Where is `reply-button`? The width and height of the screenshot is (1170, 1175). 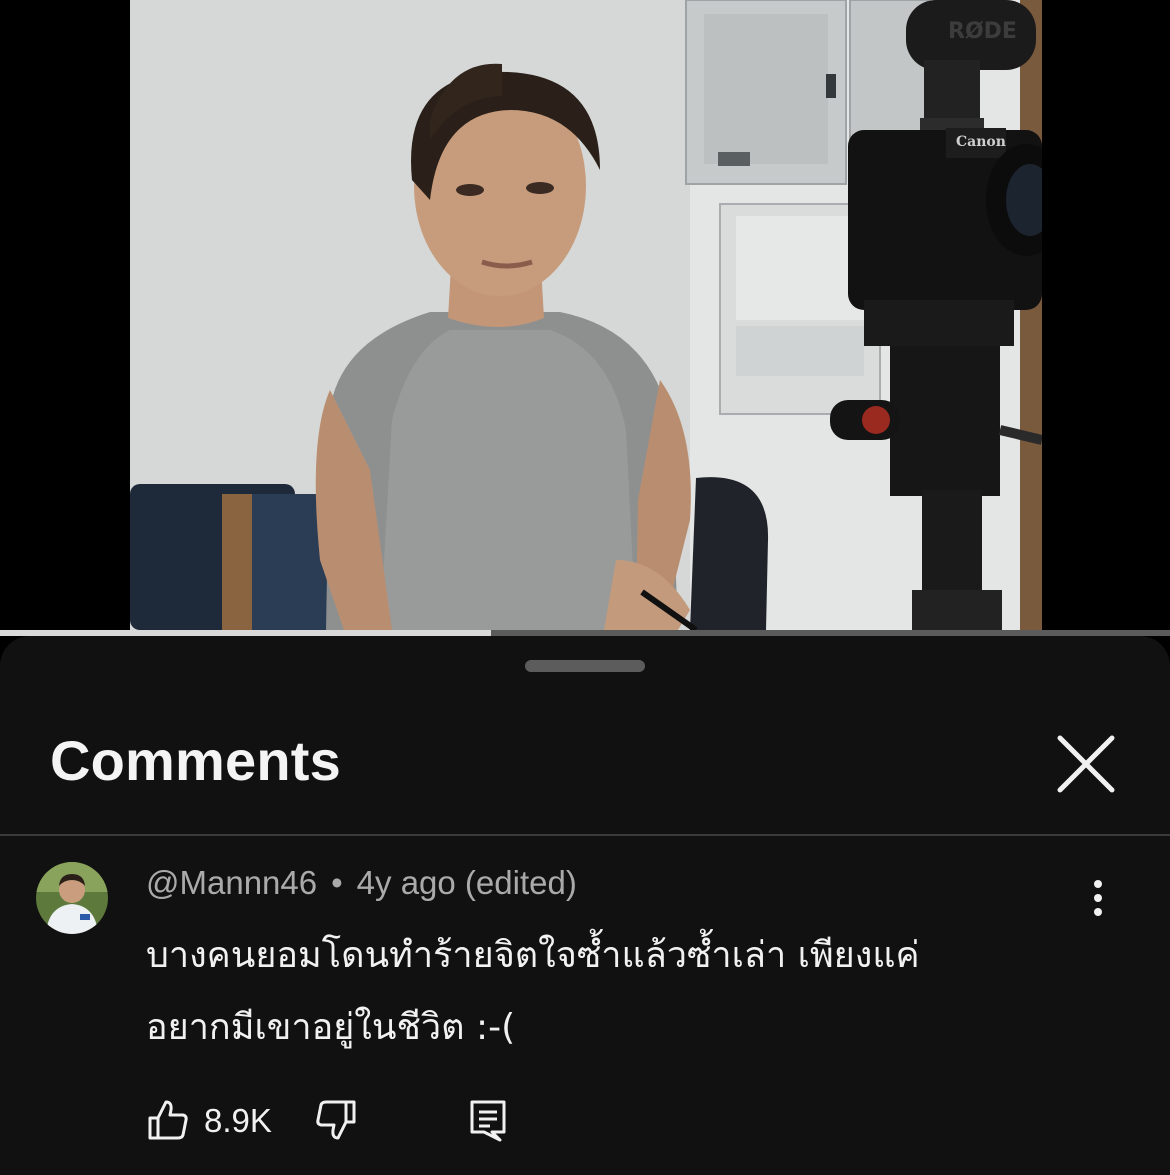 reply-button is located at coordinates (488, 1120).